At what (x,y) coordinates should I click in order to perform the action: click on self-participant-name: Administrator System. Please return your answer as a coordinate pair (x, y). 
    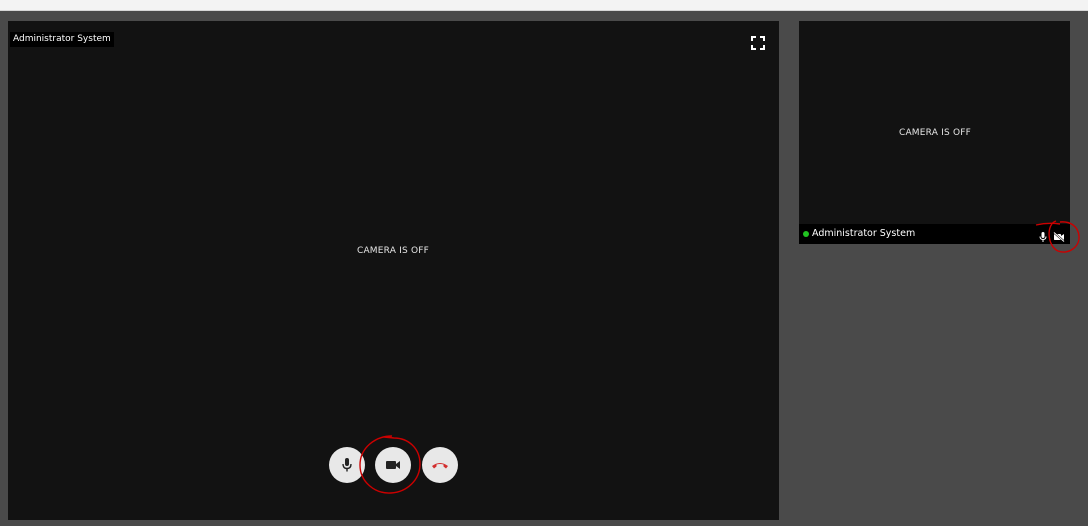
    Looking at the image, I should click on (864, 233).